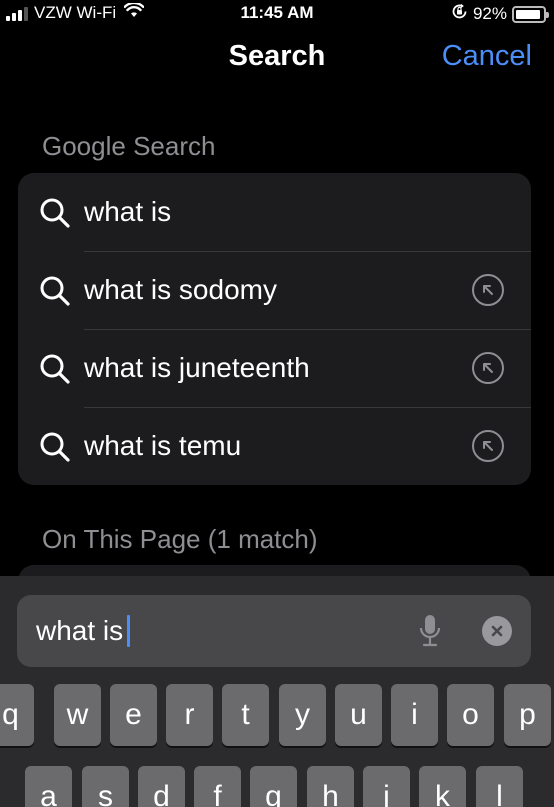 This screenshot has height=807, width=554. I want to click on key-y: y, so click(302, 715).